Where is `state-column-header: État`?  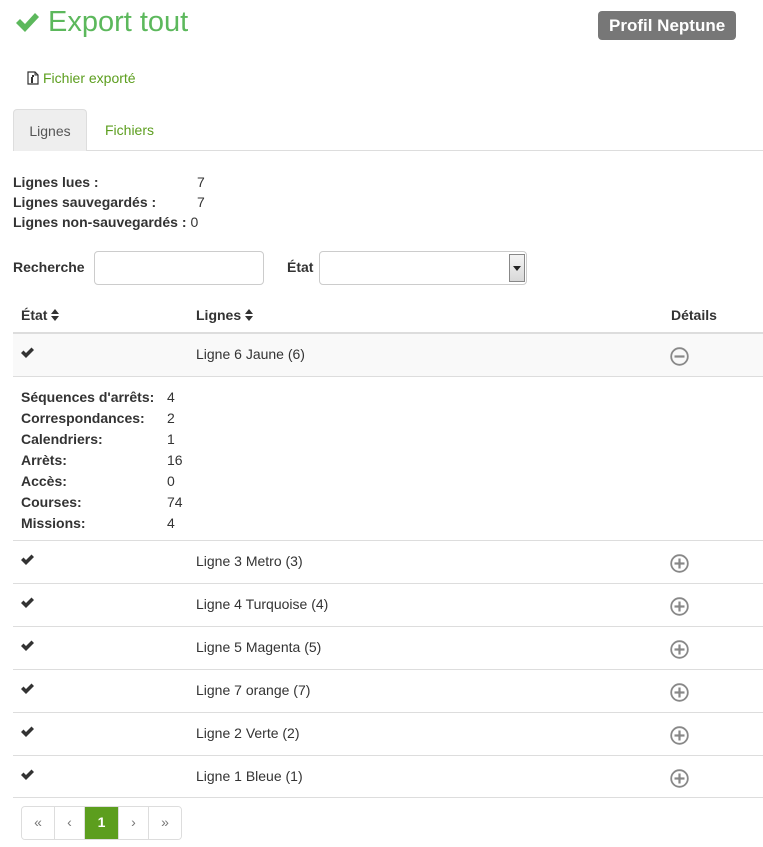
state-column-header: État is located at coordinates (40, 315).